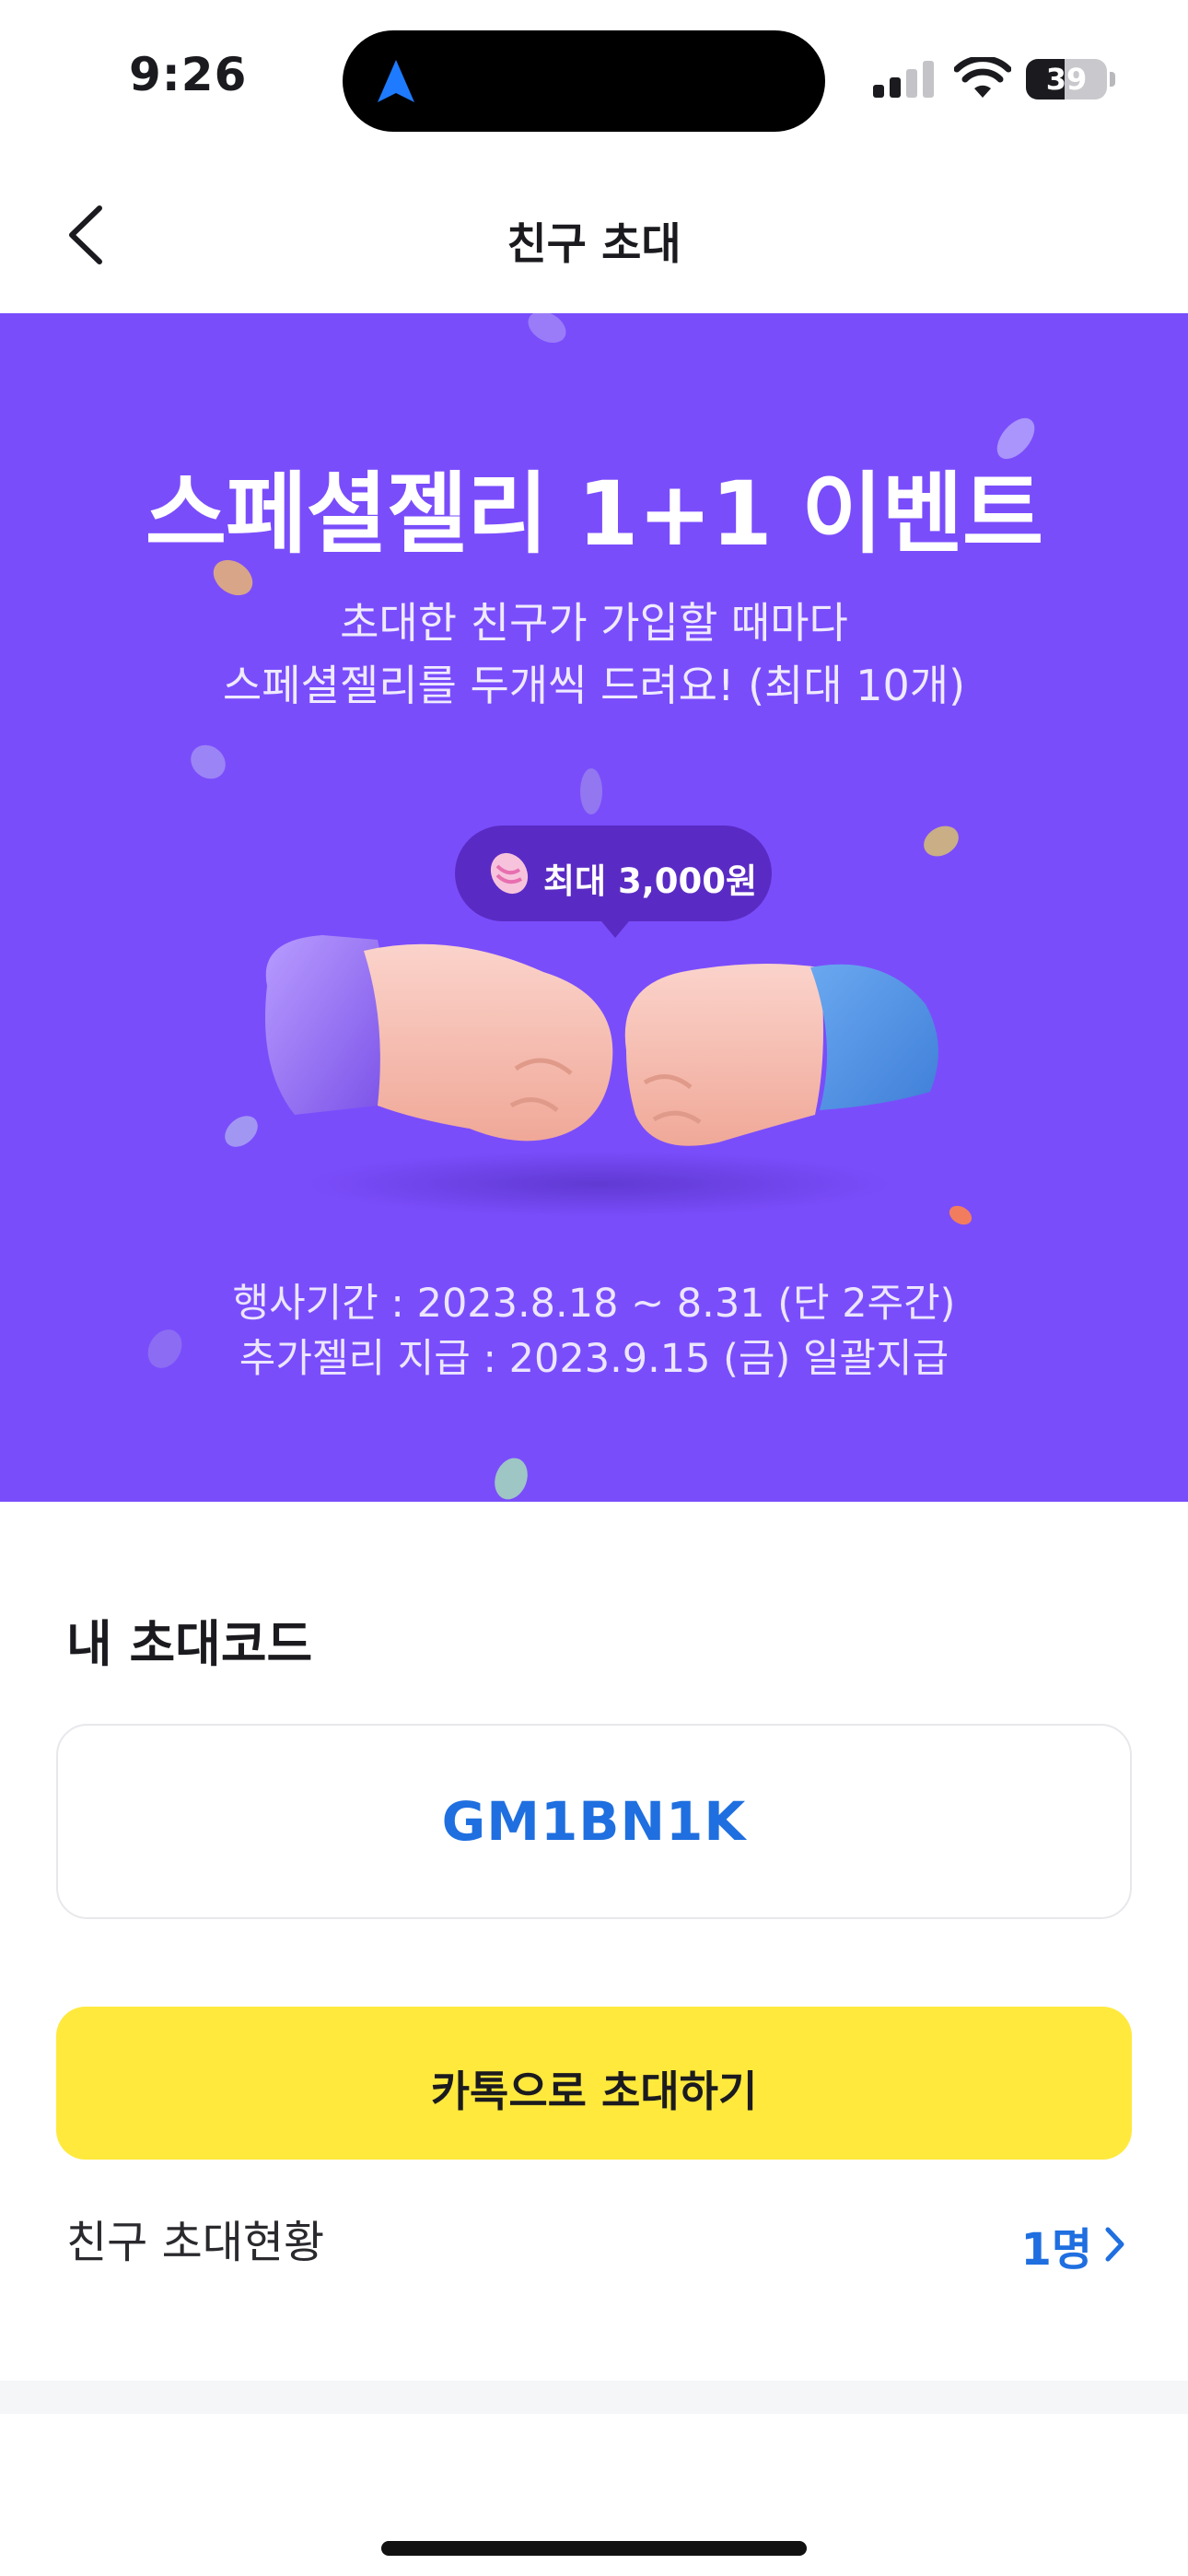 This screenshot has height=2576, width=1188. Describe the element at coordinates (650, 881) in the screenshot. I see `max-reward-text: 최대 3,000원` at that location.